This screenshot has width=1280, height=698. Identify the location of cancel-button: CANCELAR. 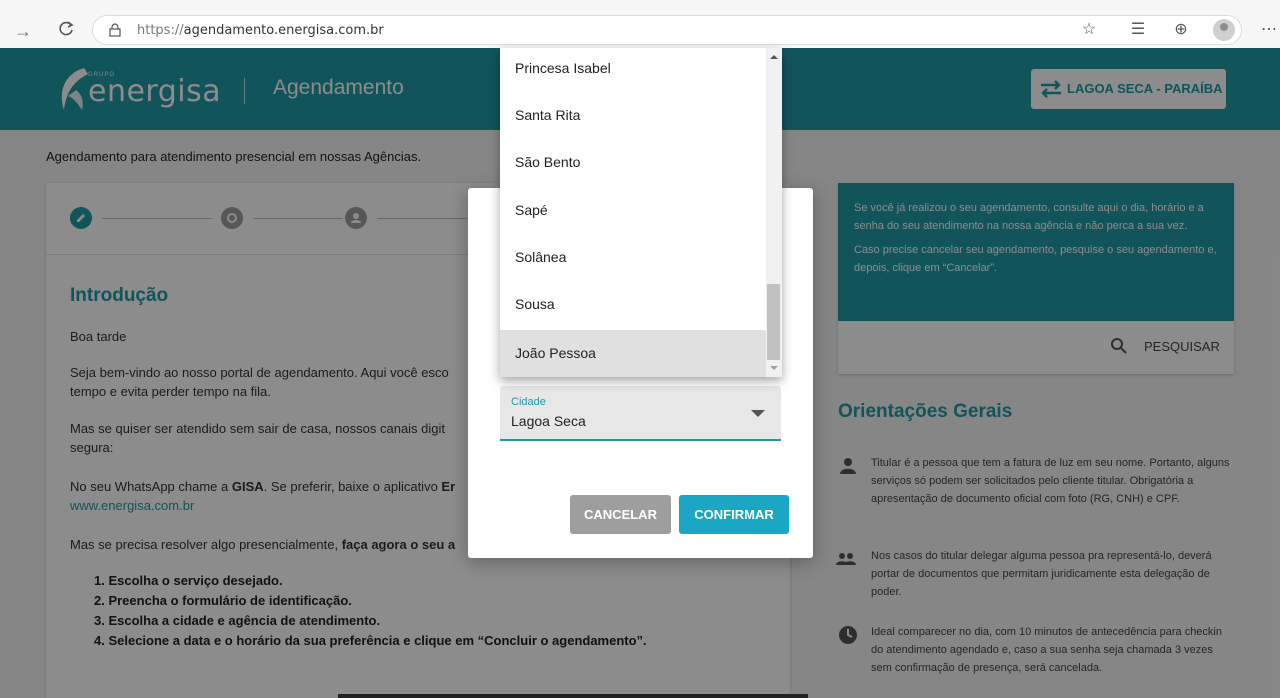
(620, 514).